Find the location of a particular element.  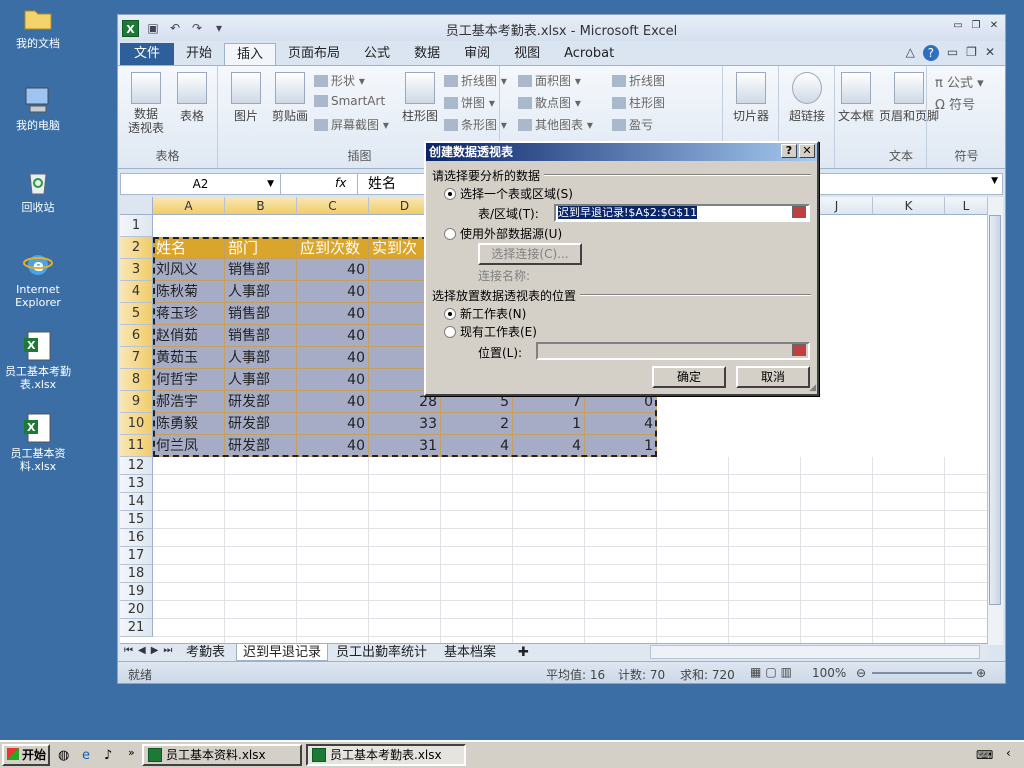

range-input: 迟到早退记录!$A$2:$G$11 is located at coordinates (682, 213).